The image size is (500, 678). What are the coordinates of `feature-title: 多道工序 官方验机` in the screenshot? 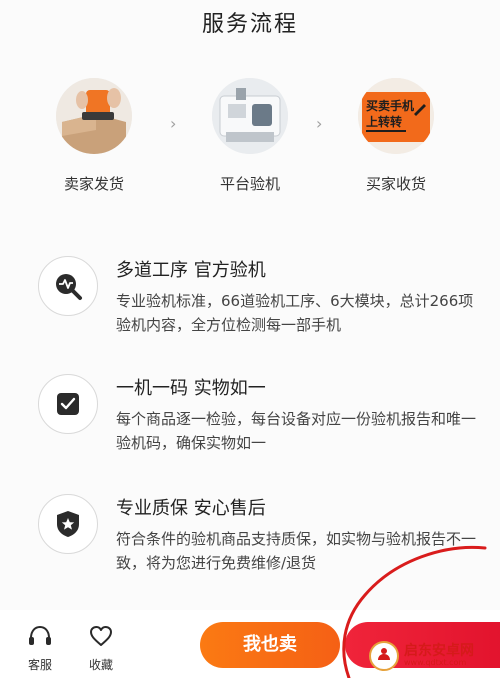 It's located at (191, 270).